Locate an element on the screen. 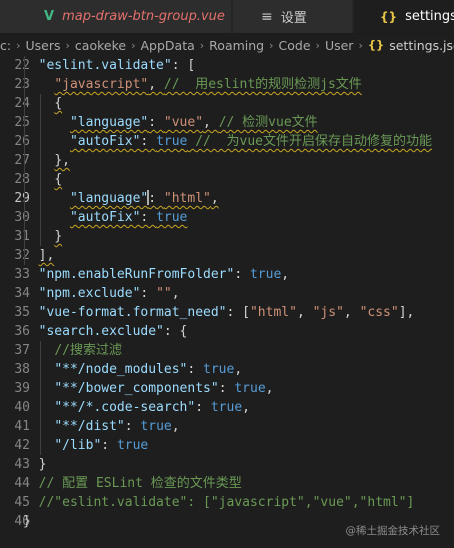 The width and height of the screenshot is (454, 548). breadcrumb-item: c: is located at coordinates (5, 45).